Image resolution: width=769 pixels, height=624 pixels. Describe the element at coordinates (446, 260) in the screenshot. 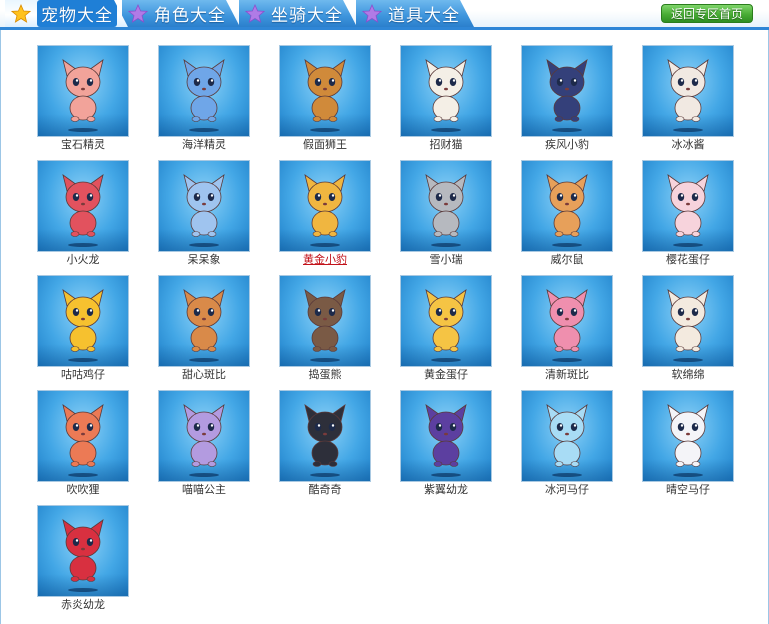

I see `pet-name: 雪小瑞` at that location.